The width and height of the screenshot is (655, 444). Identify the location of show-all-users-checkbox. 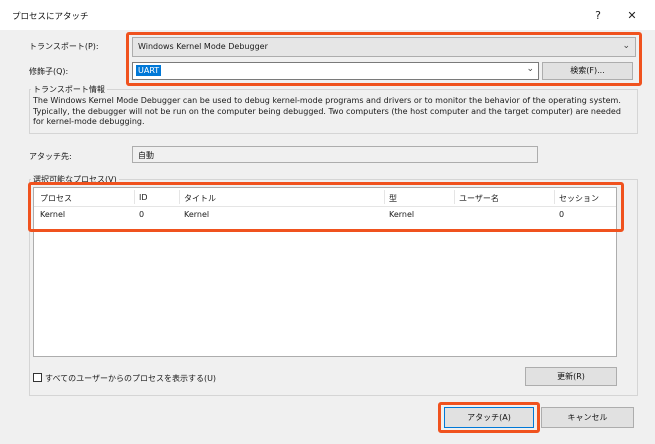
(37, 377).